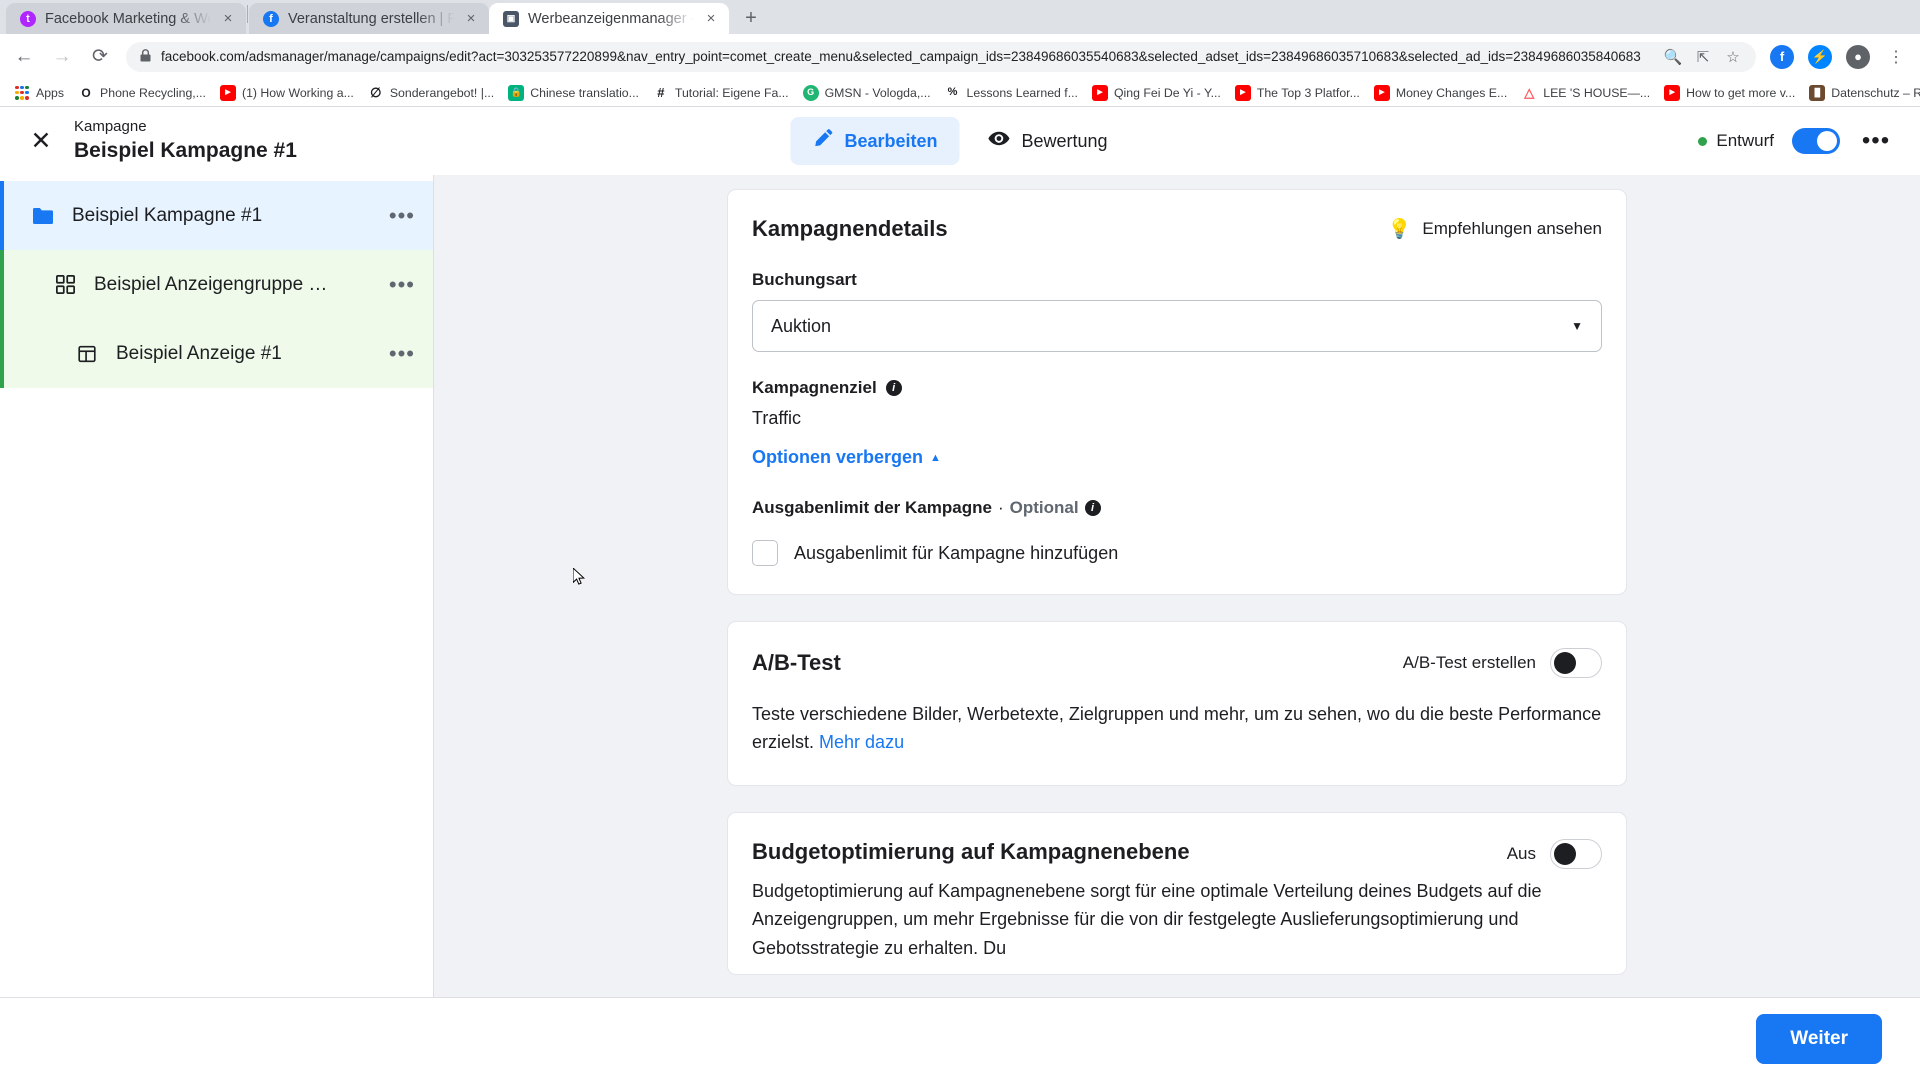  What do you see at coordinates (875, 141) in the screenshot?
I see `tab-bearbeiten: Bearbeiten` at bounding box center [875, 141].